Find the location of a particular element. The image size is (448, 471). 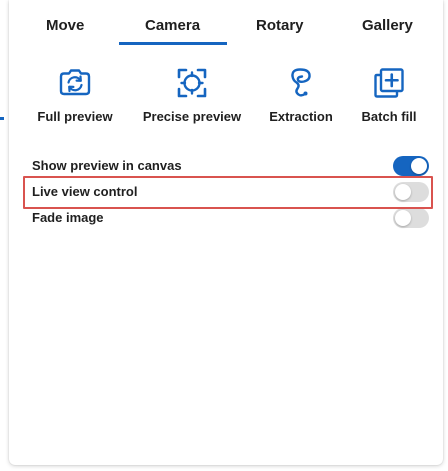

setting-show-preview-in-canvas: Show preview in canvas is located at coordinates (228, 166).